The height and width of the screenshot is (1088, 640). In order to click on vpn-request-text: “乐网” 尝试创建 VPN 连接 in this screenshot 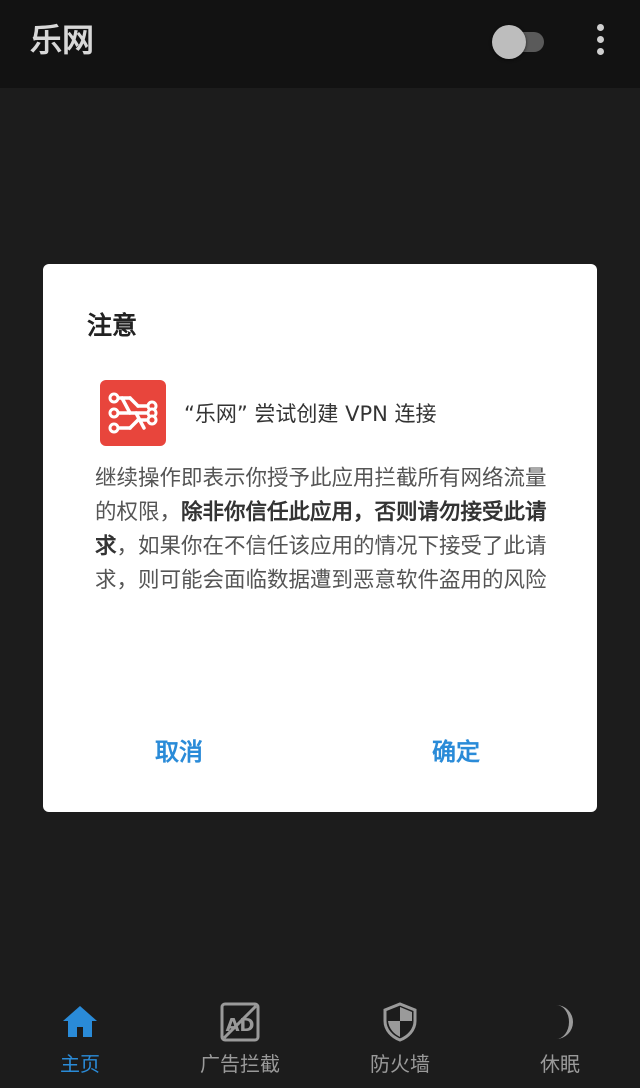, I will do `click(310, 414)`.